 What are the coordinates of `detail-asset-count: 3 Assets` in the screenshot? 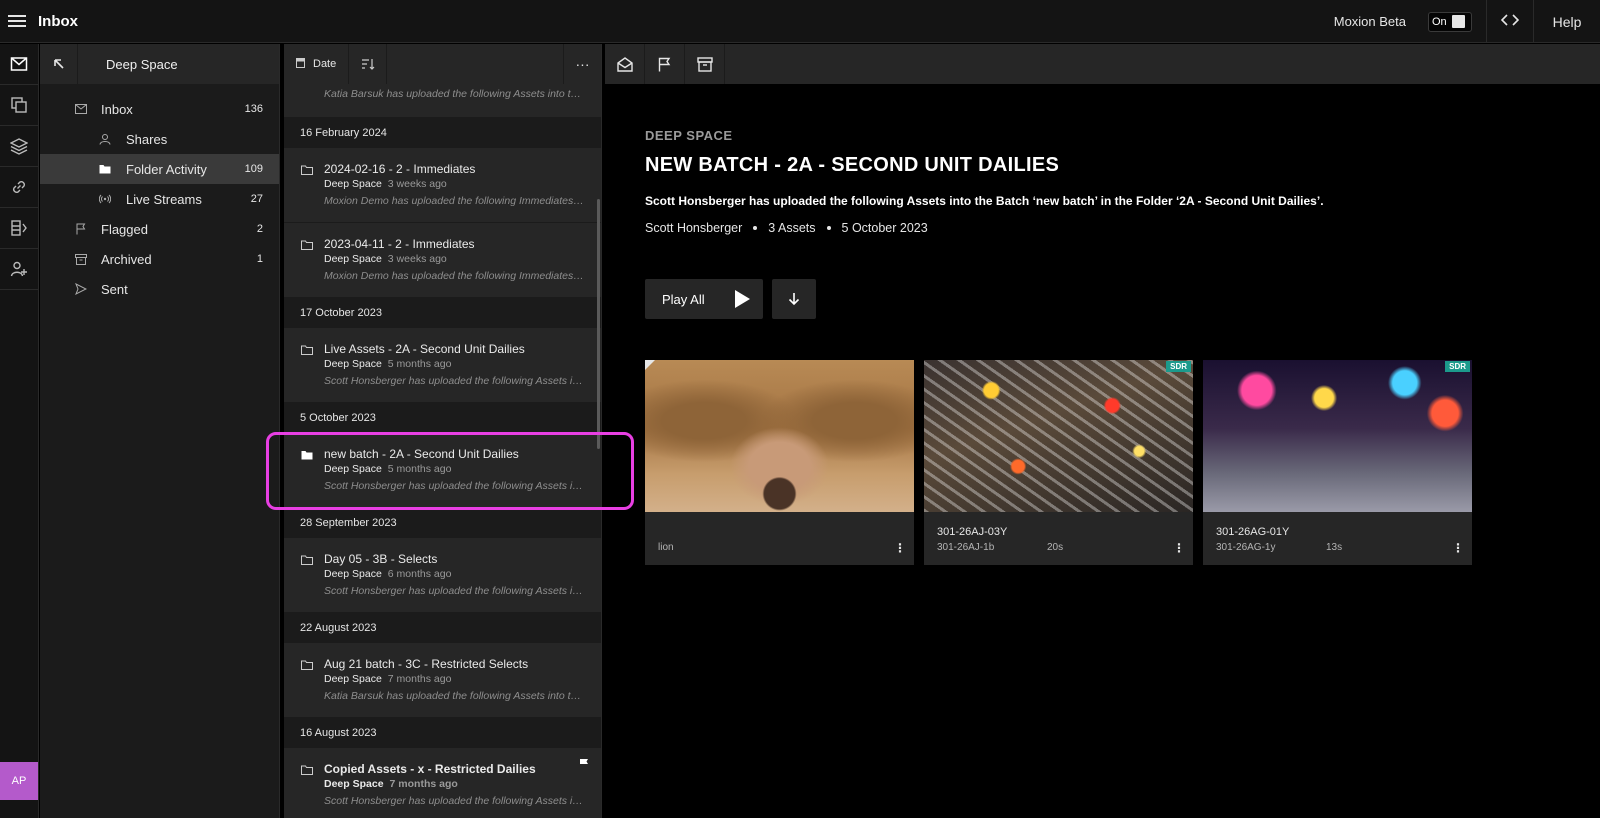 It's located at (792, 228).